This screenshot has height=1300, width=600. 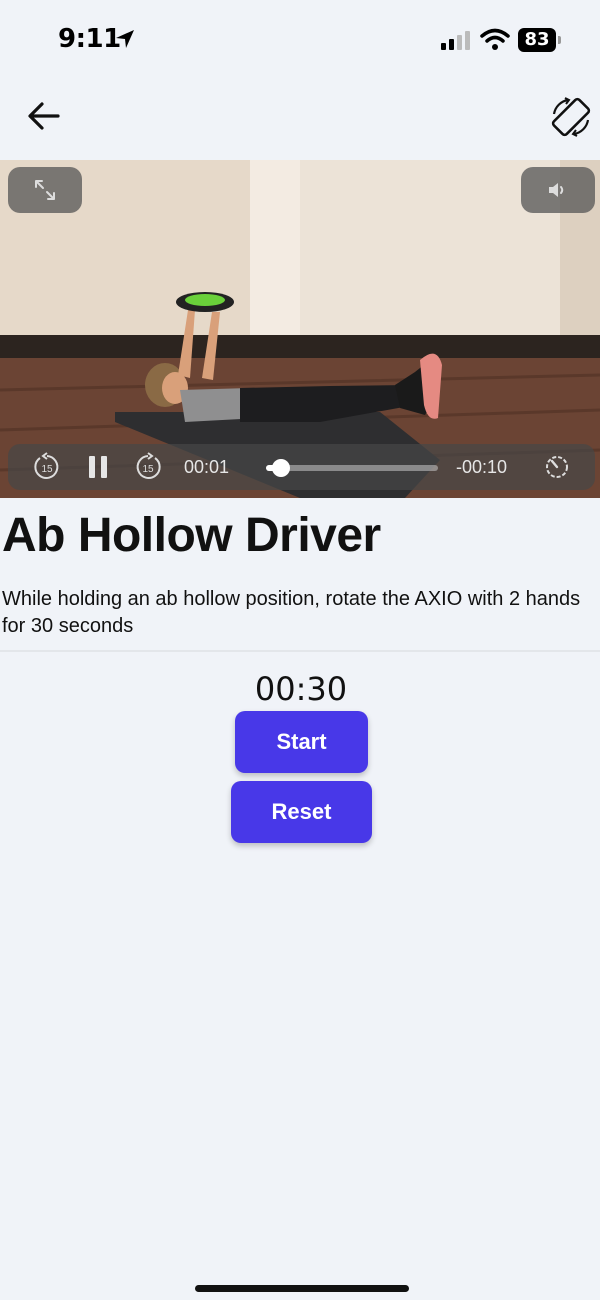 I want to click on status-bar: 9:11 83, so click(x=300, y=40).